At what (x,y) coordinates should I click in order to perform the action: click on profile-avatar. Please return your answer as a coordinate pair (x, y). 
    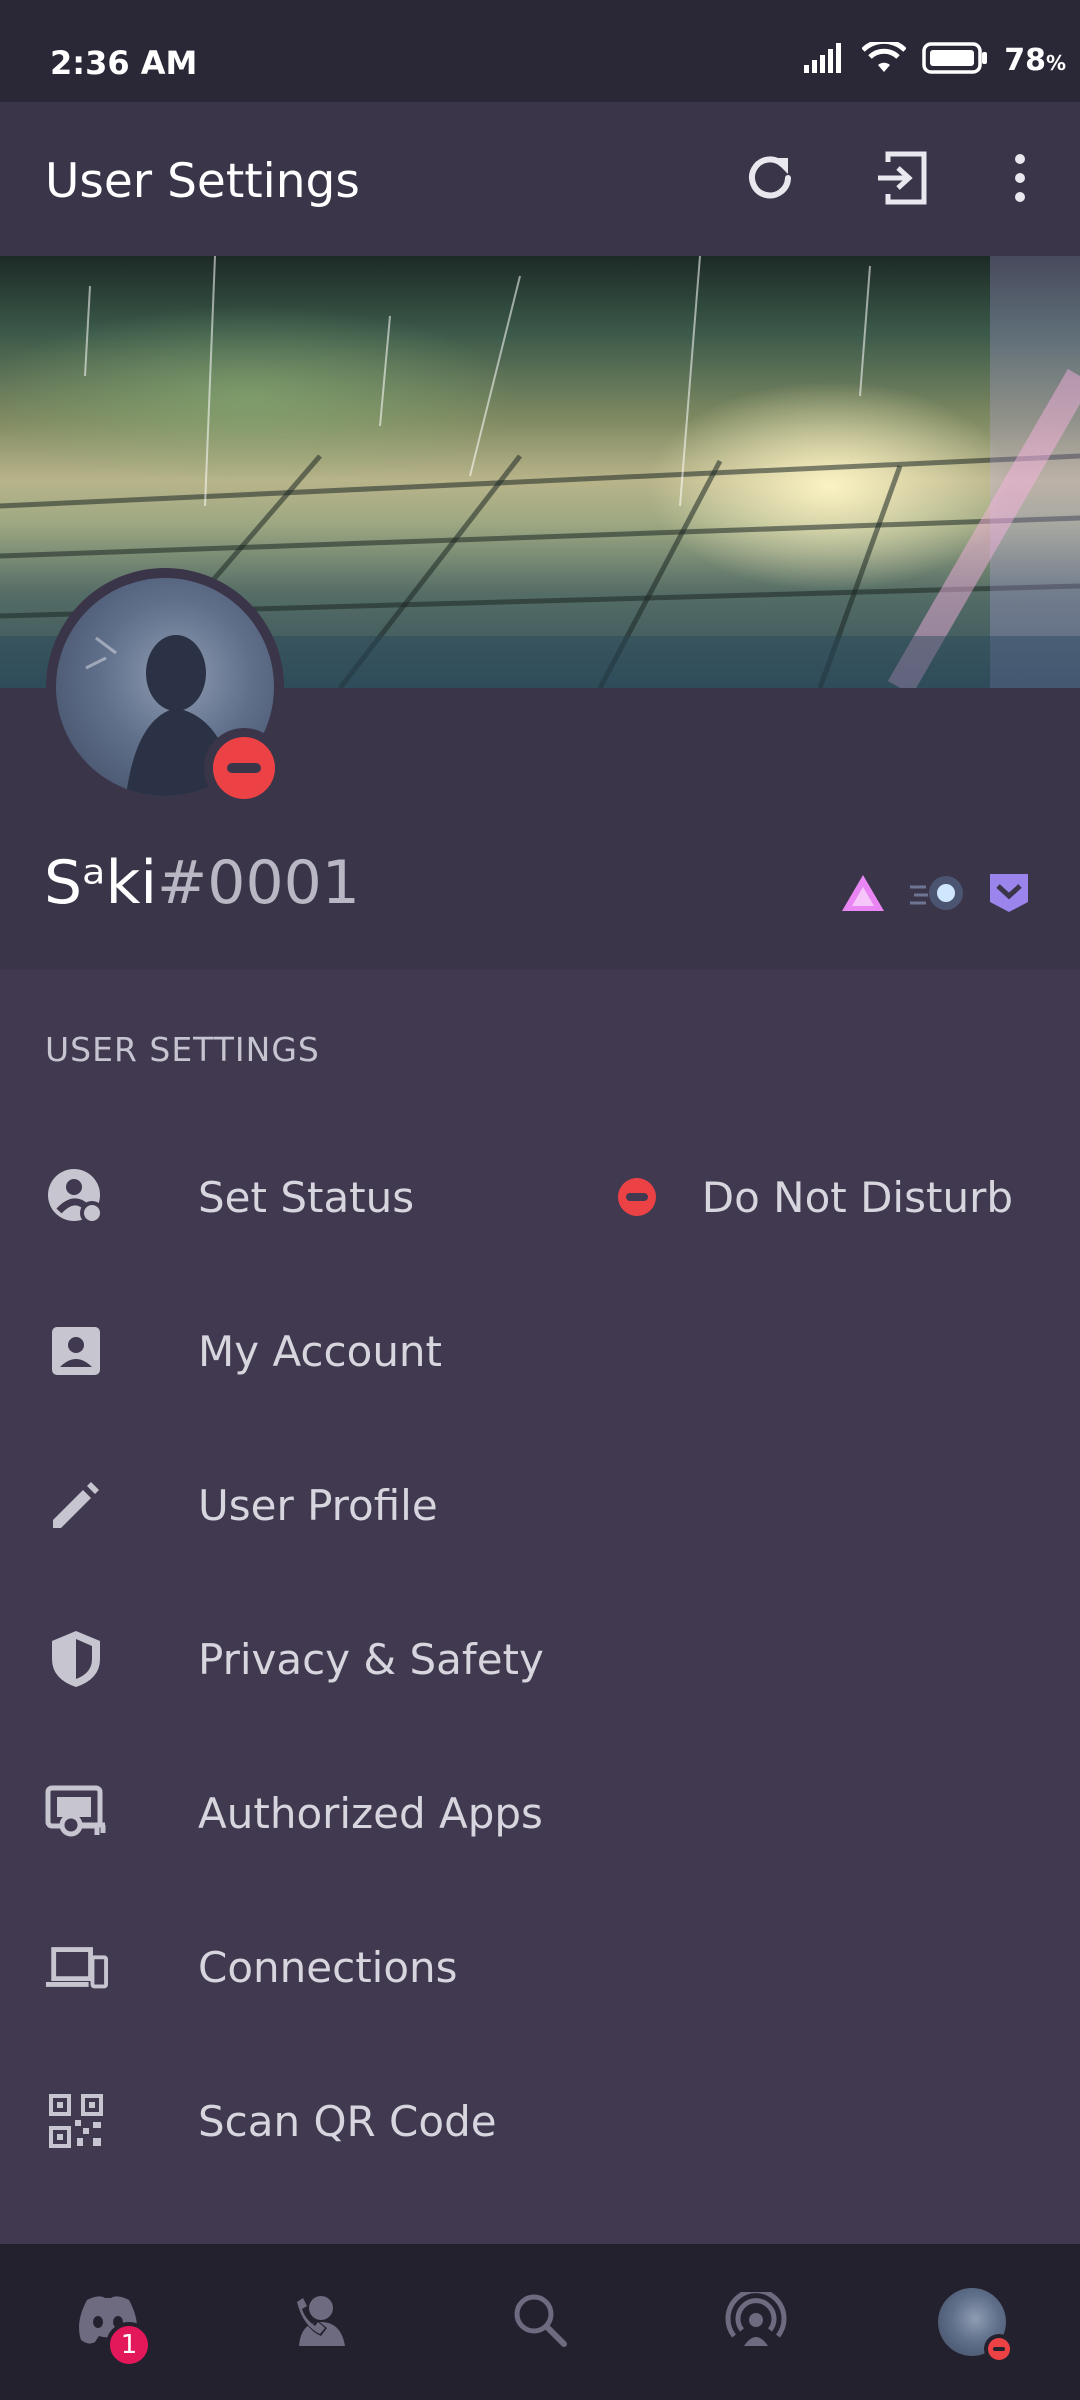
    Looking at the image, I should click on (976, 2326).